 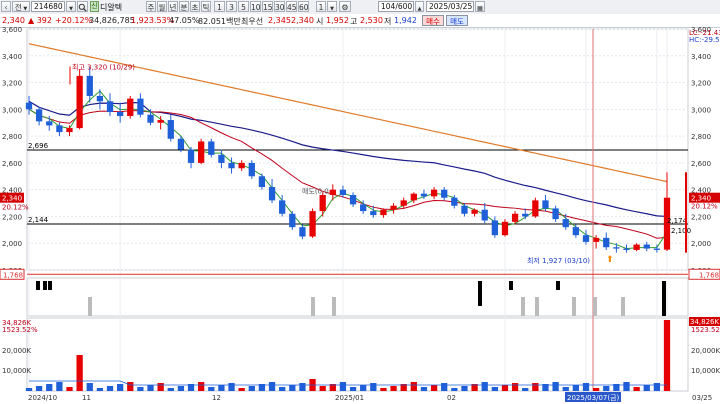 What do you see at coordinates (701, 84) in the screenshot?
I see `y-axis-label-right: 3,200` at bounding box center [701, 84].